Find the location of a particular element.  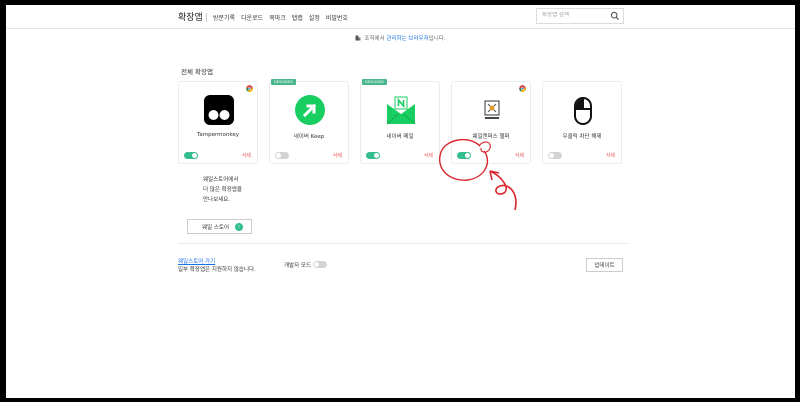

curved-arrow-annotation is located at coordinates (503, 190).